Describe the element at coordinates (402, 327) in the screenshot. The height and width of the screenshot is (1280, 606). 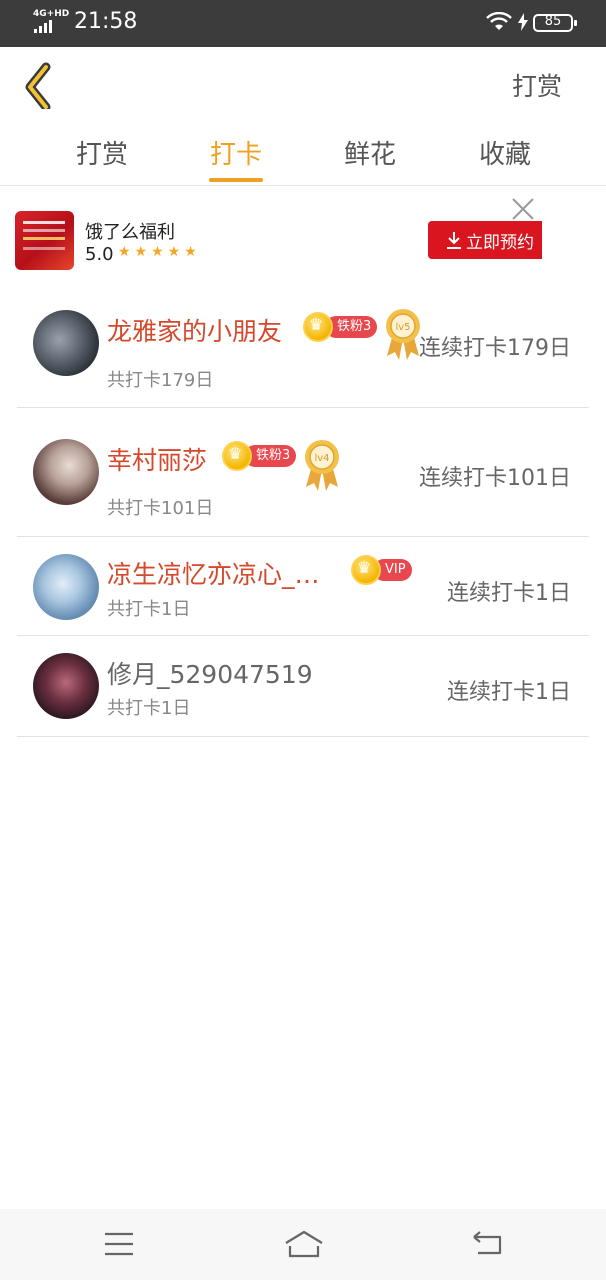
I see `medal-level: lv5` at that location.